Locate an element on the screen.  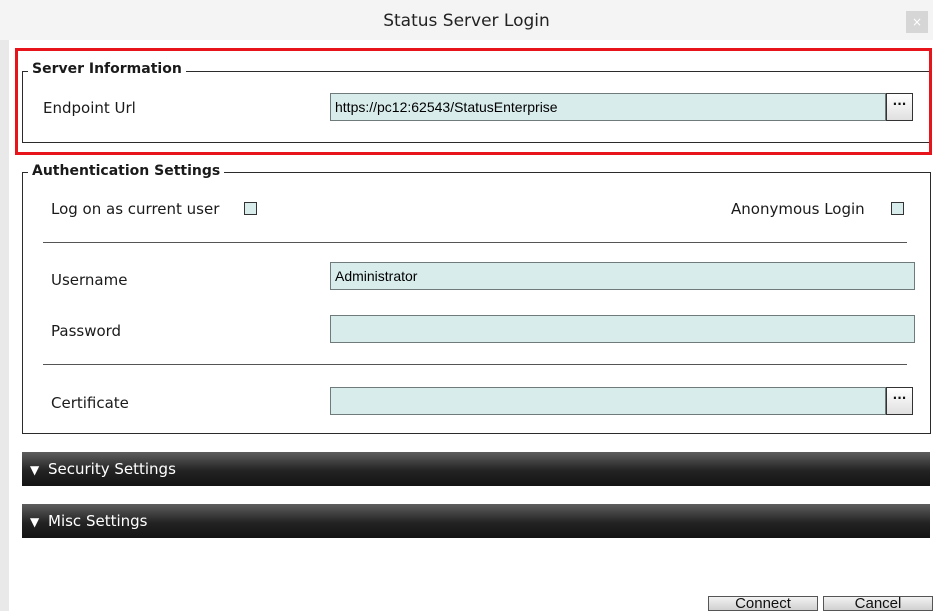
password-label: Password is located at coordinates (86, 331).